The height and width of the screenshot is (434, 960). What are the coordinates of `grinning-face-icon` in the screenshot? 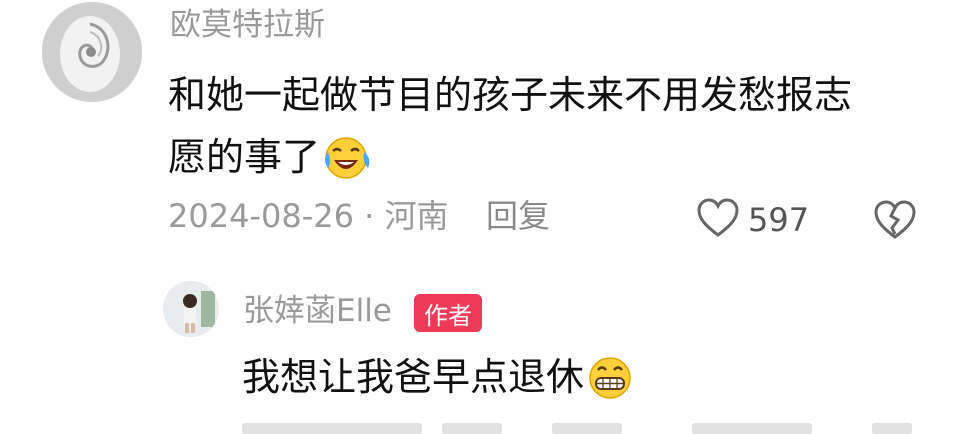 It's located at (611, 386).